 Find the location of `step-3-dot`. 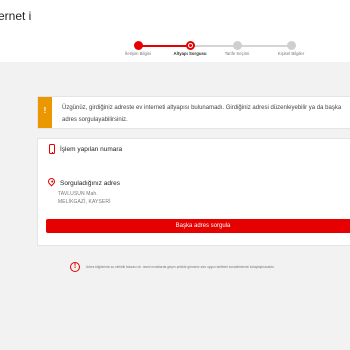

step-3-dot is located at coordinates (237, 45).